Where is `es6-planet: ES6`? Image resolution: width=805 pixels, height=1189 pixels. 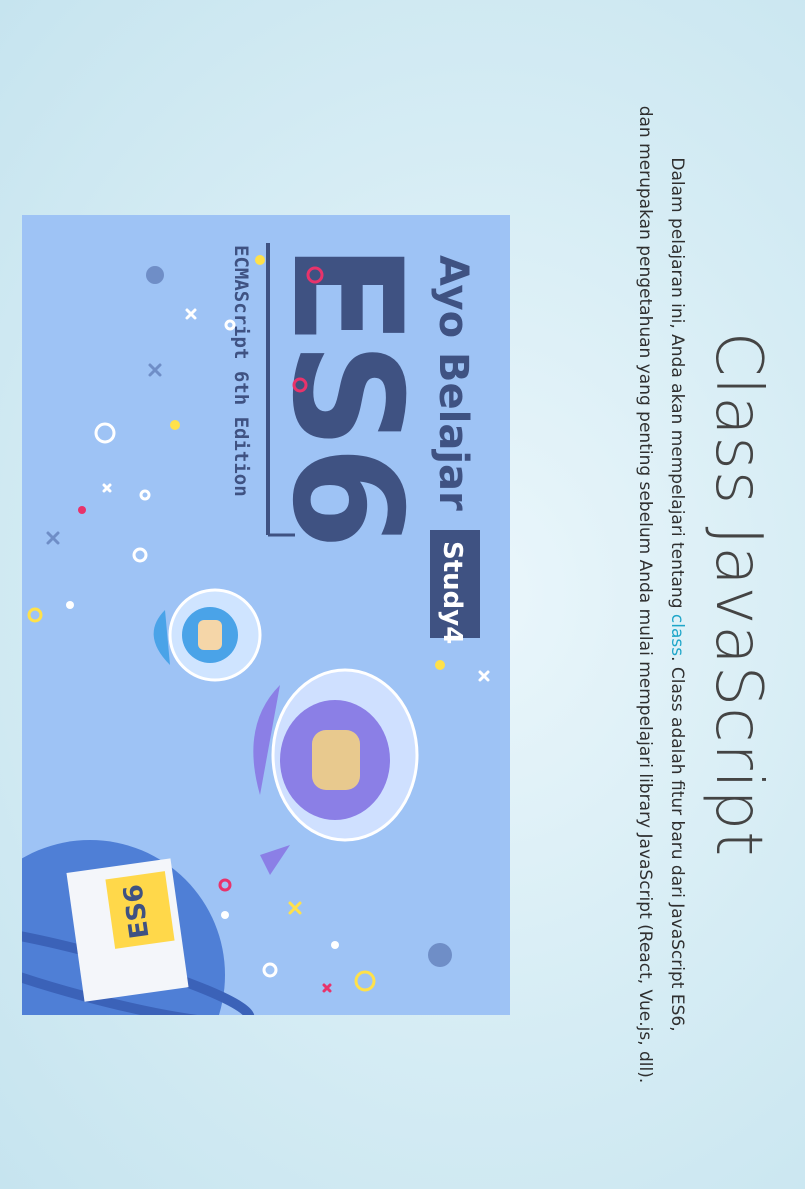
es6-planet: ES6 is located at coordinates (138, 927).